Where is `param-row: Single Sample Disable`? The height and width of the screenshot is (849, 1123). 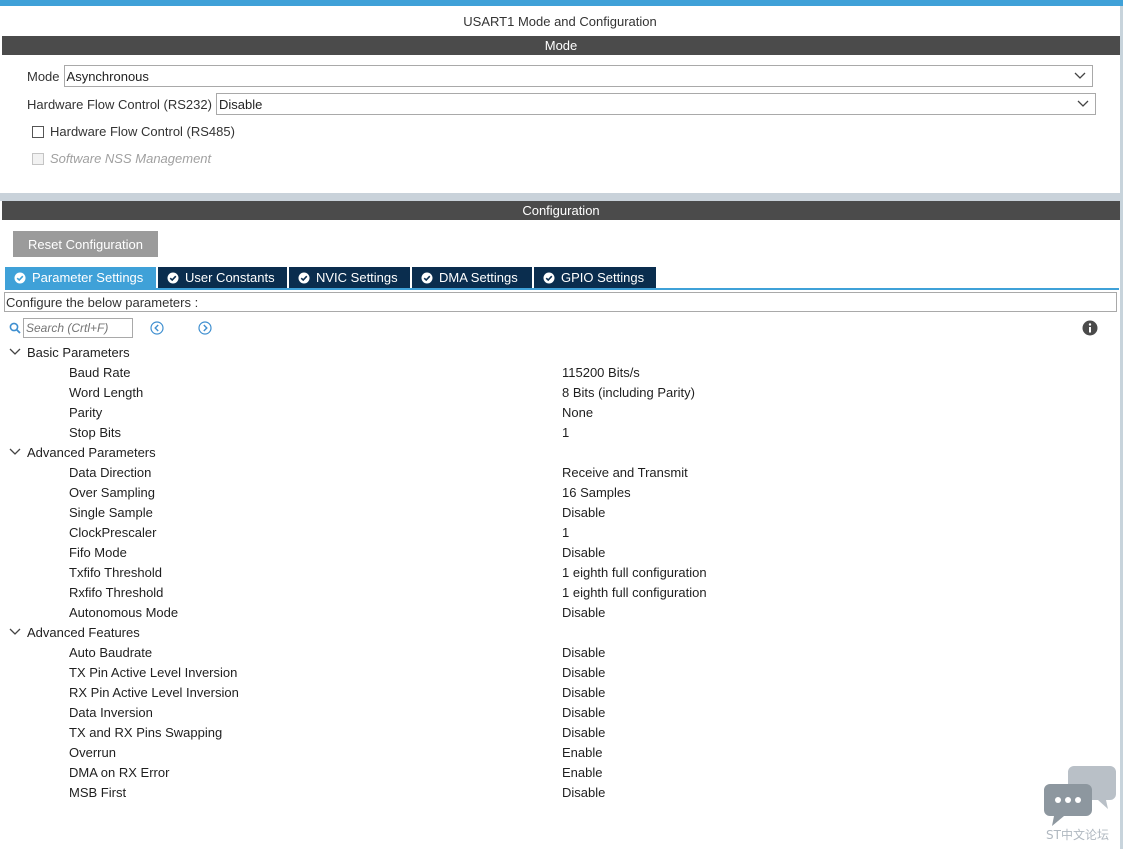 param-row: Single Sample Disable is located at coordinates (560, 512).